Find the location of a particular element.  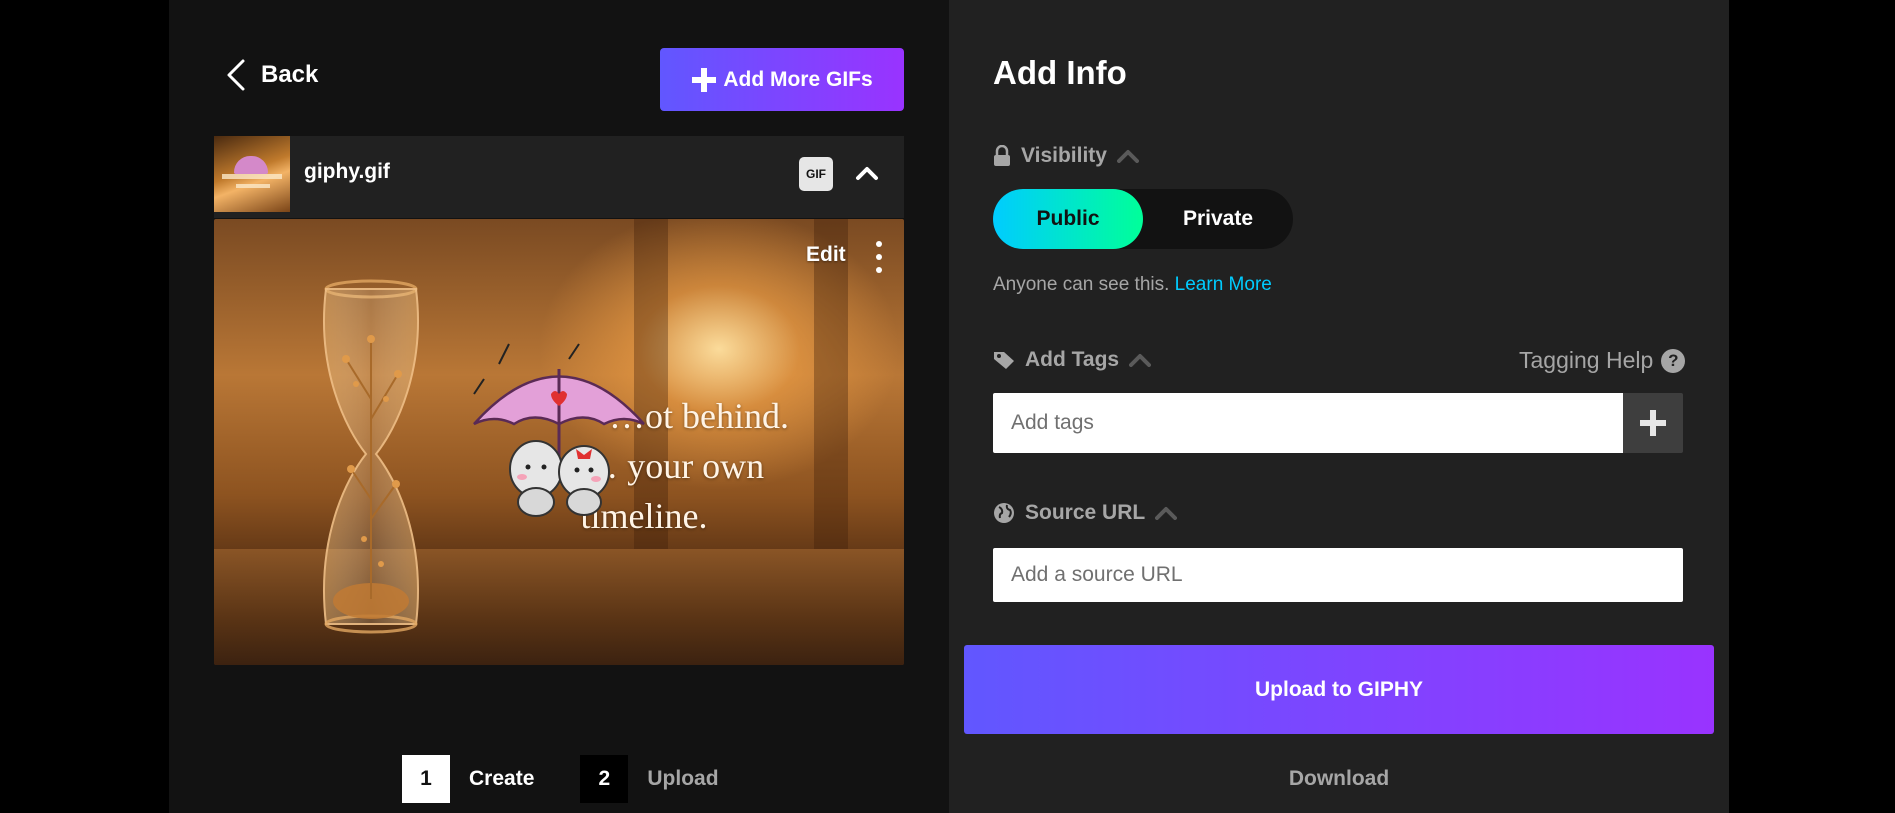

source-url-label: Source URL is located at coordinates (1085, 512).